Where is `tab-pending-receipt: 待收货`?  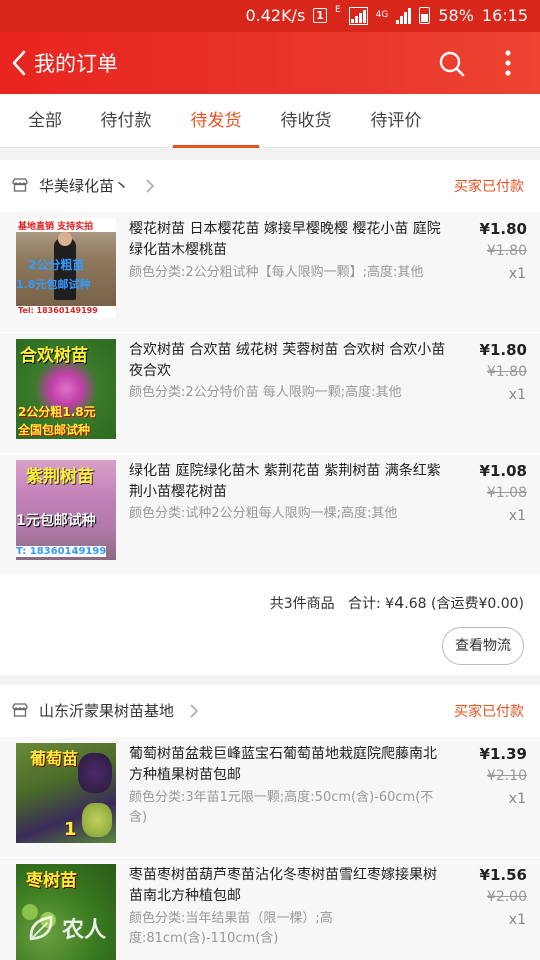 tab-pending-receipt: 待收货 is located at coordinates (306, 121).